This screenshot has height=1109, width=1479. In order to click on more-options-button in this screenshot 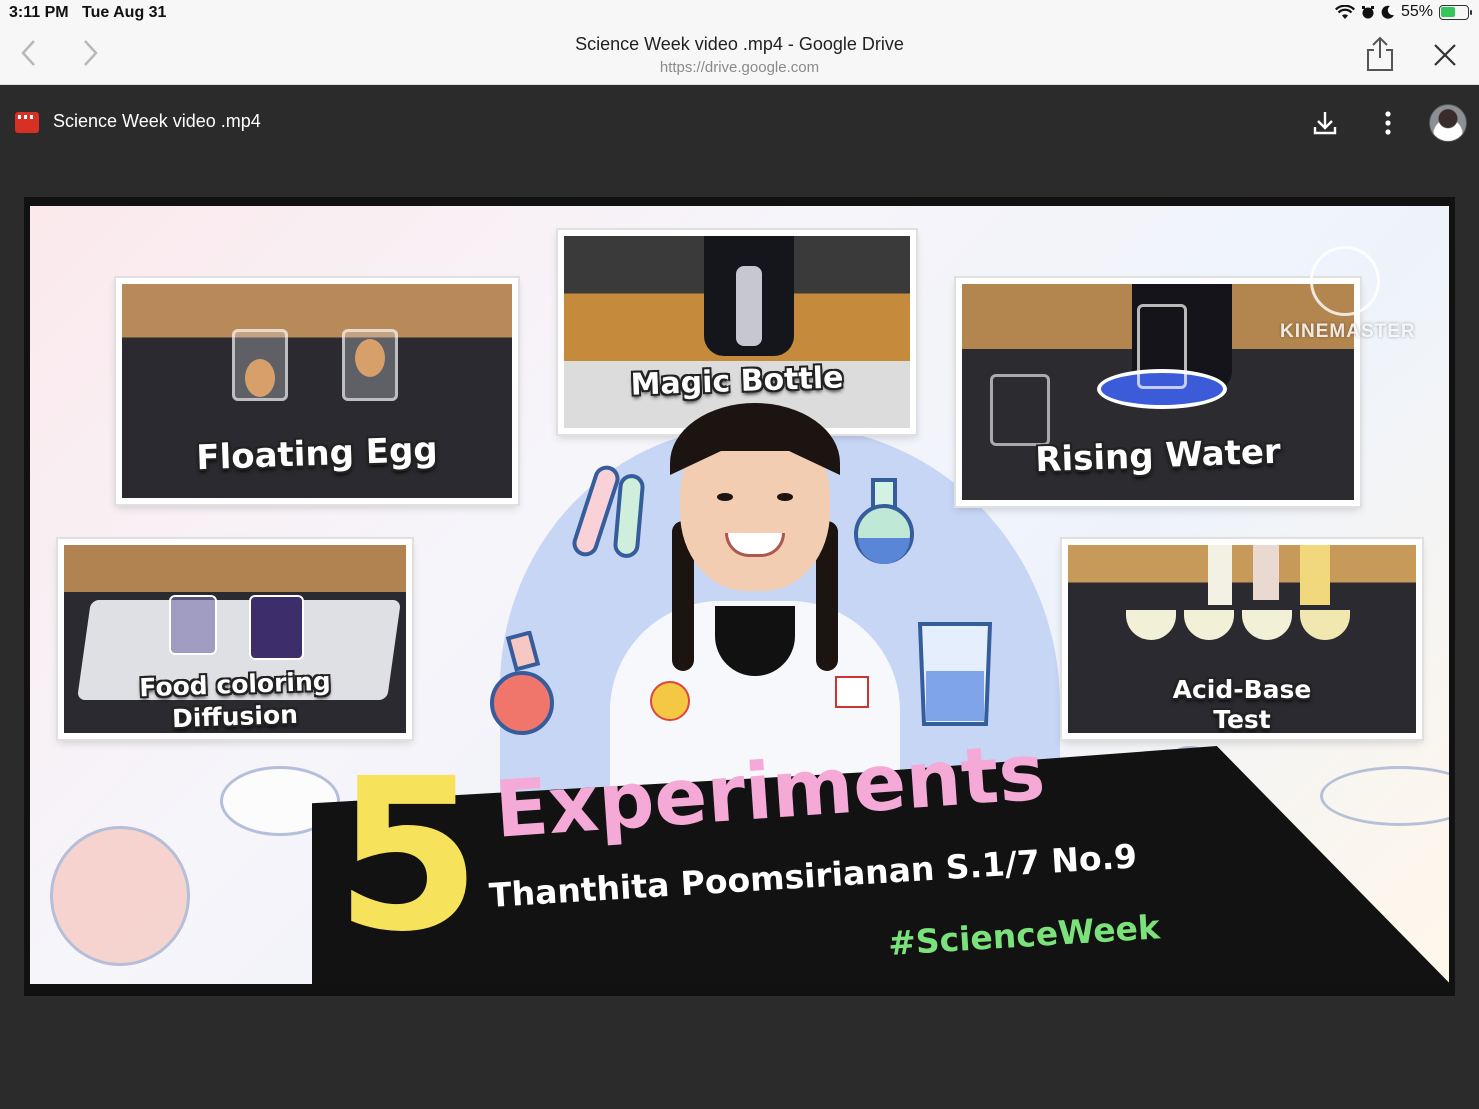, I will do `click(1388, 123)`.